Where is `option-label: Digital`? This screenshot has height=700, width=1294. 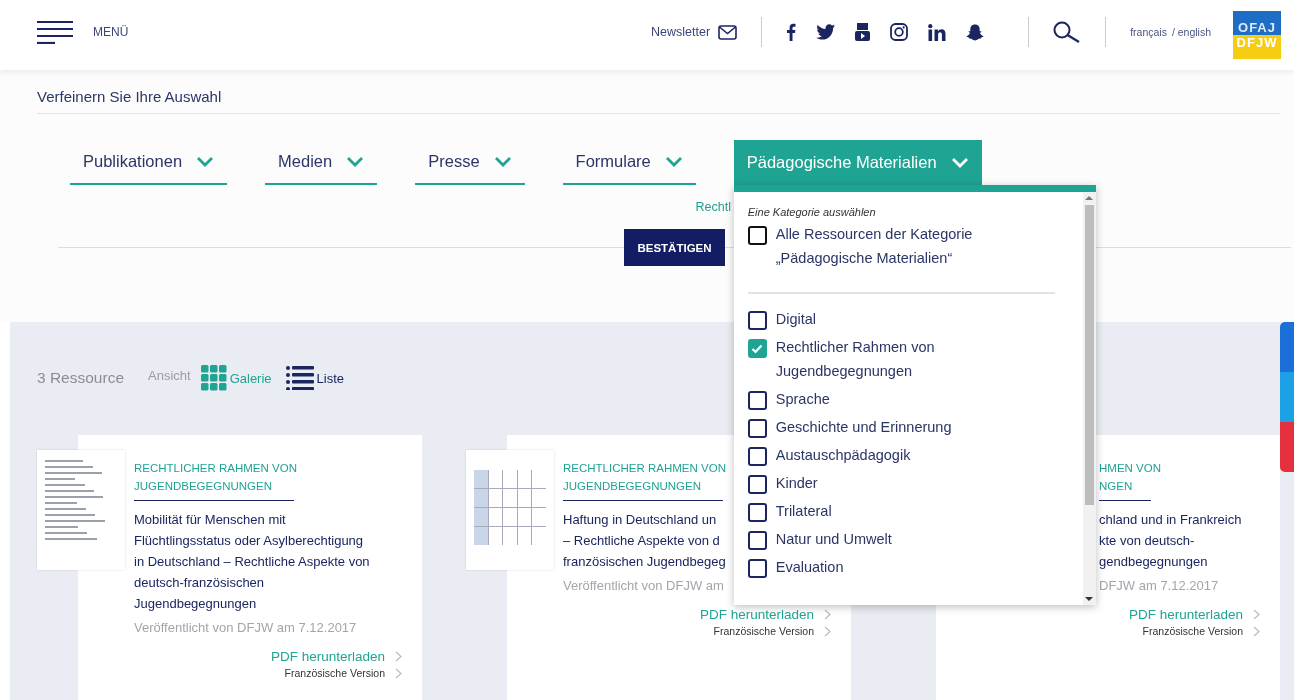
option-label: Digital is located at coordinates (796, 319).